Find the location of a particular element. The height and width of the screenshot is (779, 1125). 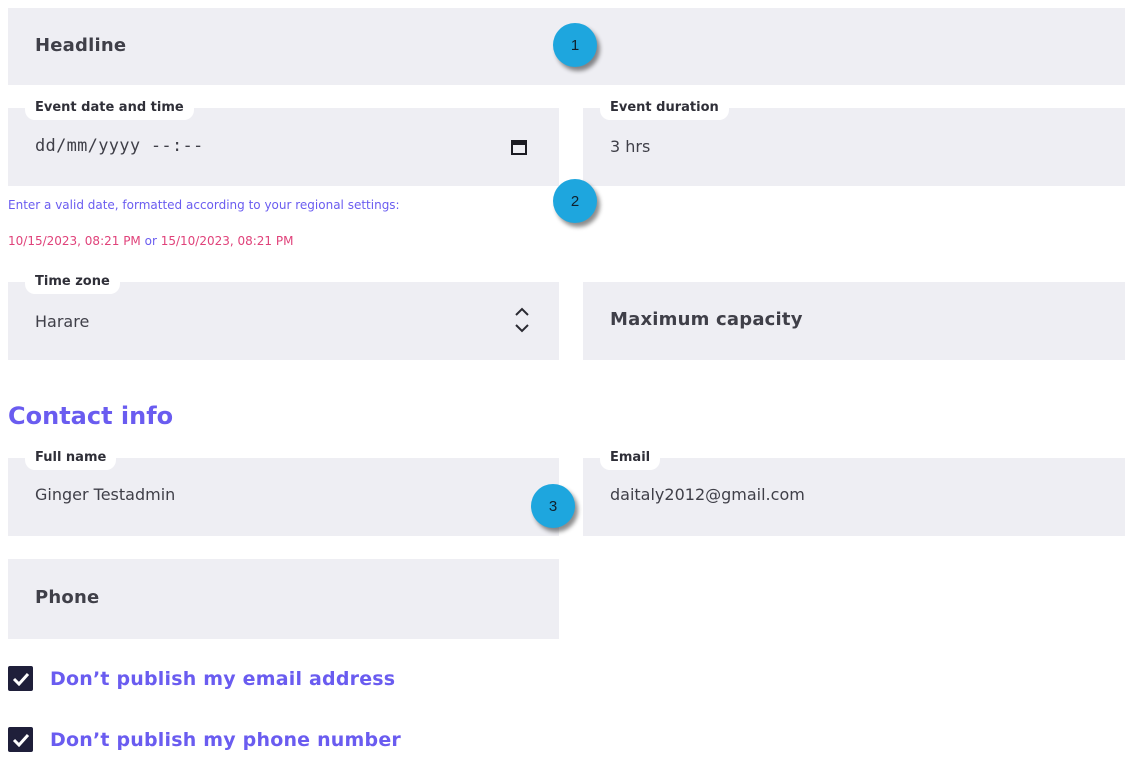

hide-phone-checkbox is located at coordinates (20, 739).